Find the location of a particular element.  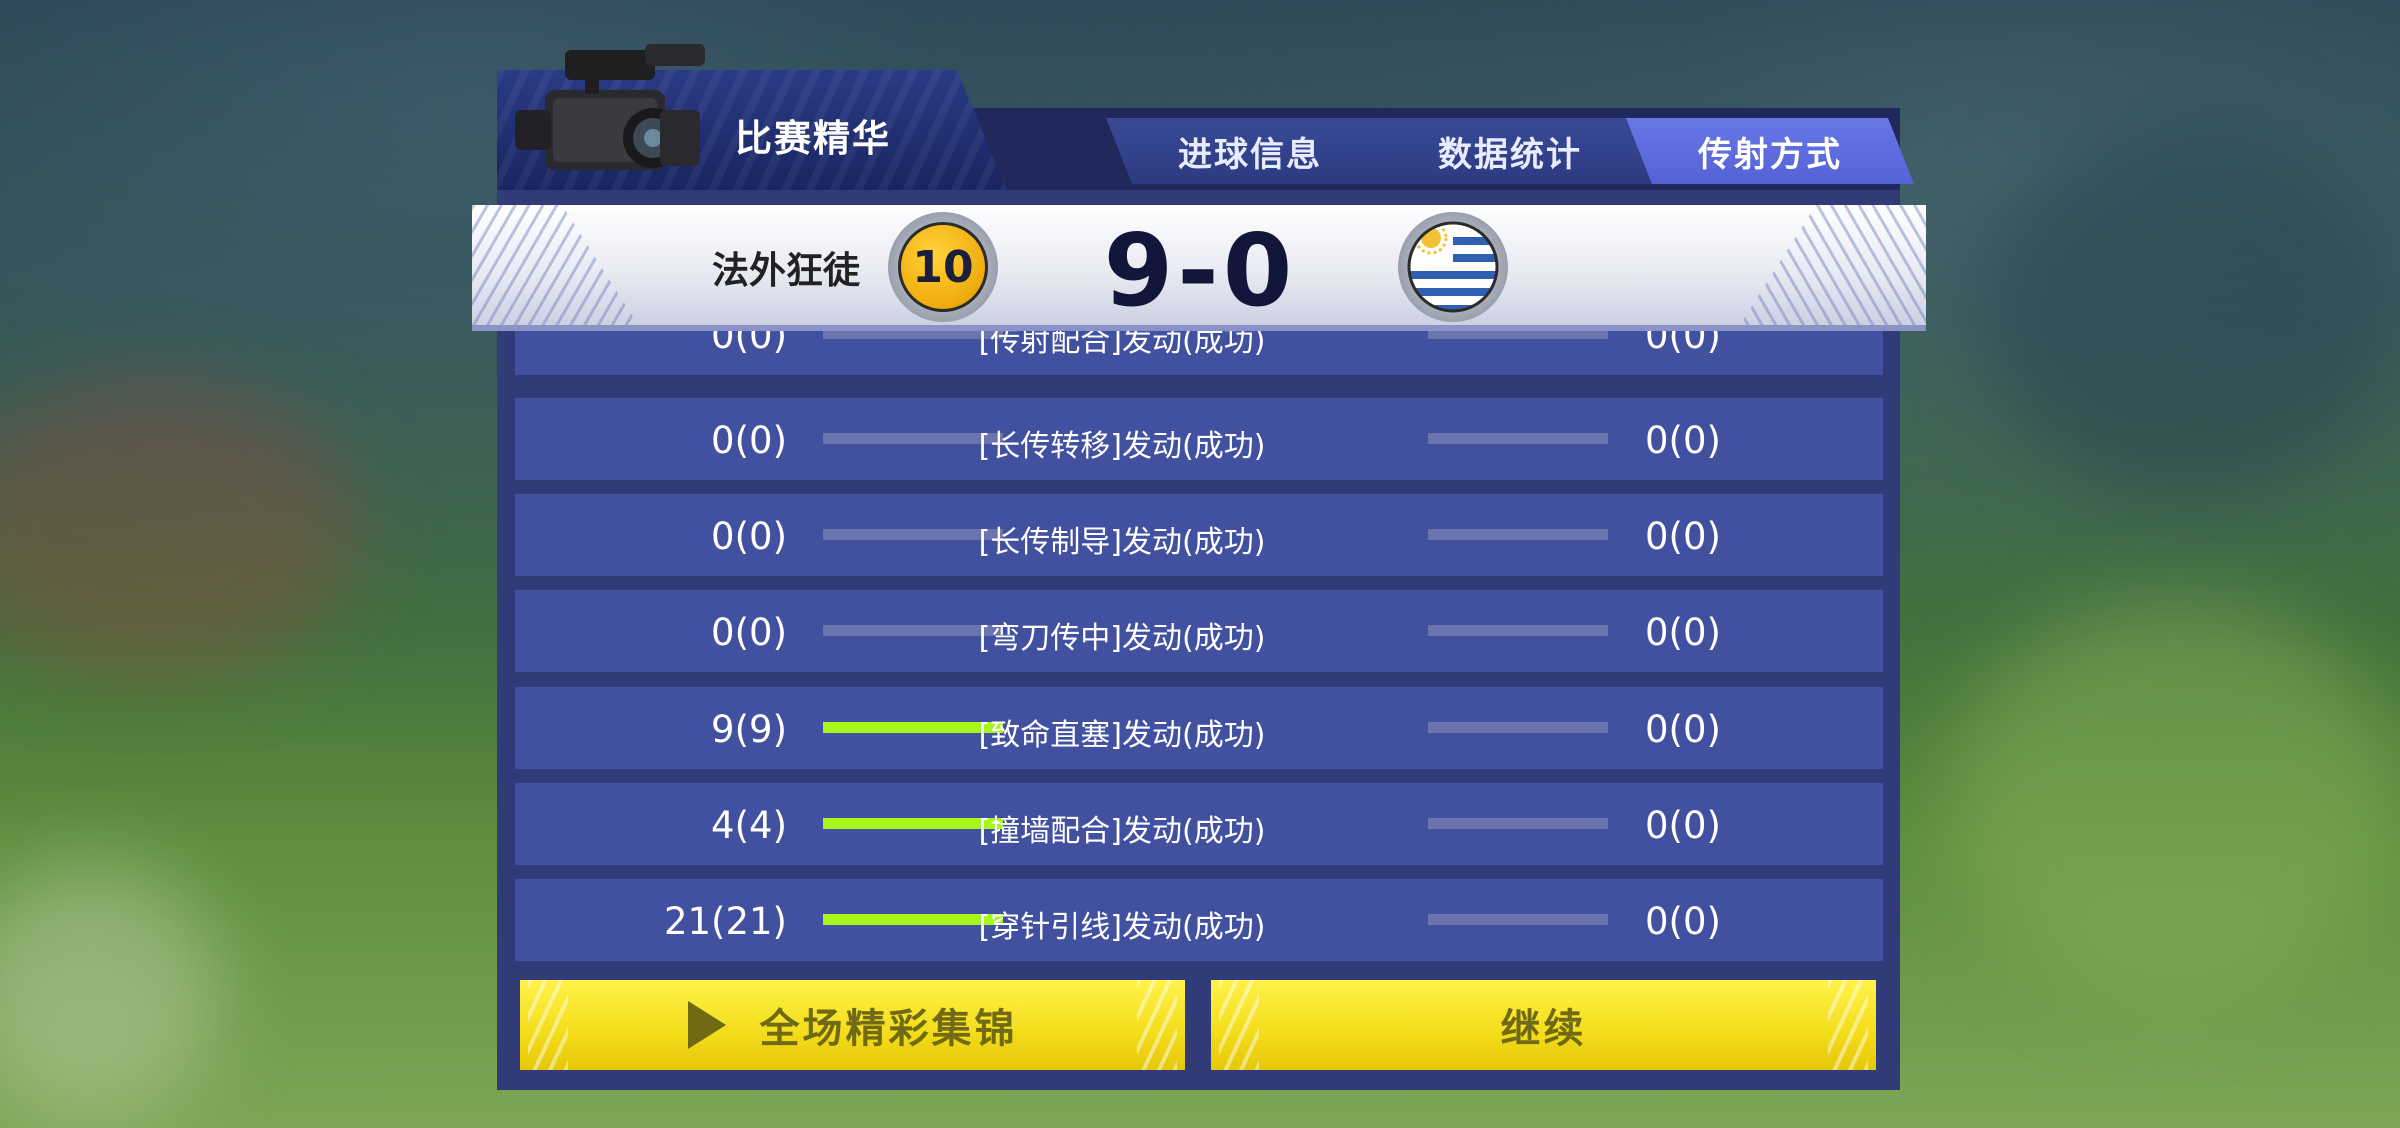

team-badge-icon: 10 is located at coordinates (943, 267).